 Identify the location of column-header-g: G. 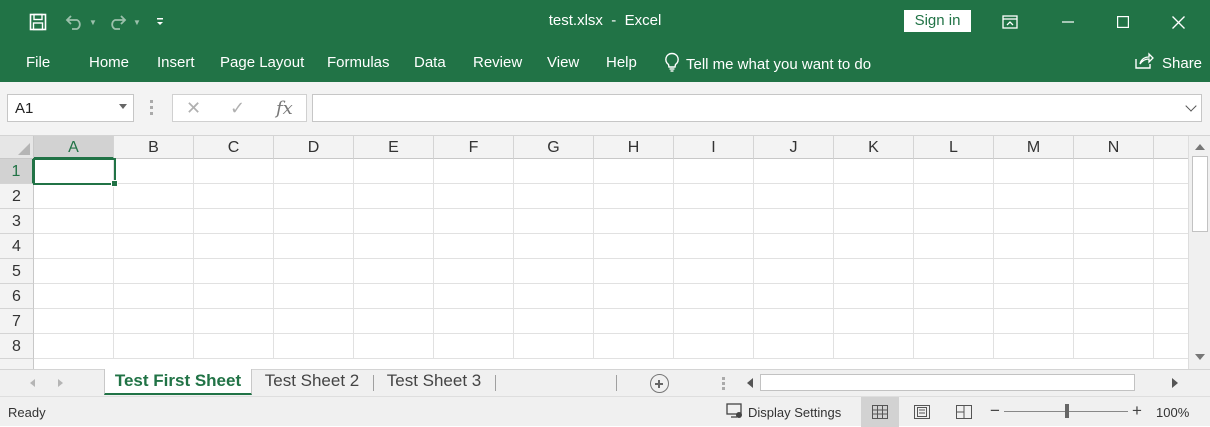
(554, 147).